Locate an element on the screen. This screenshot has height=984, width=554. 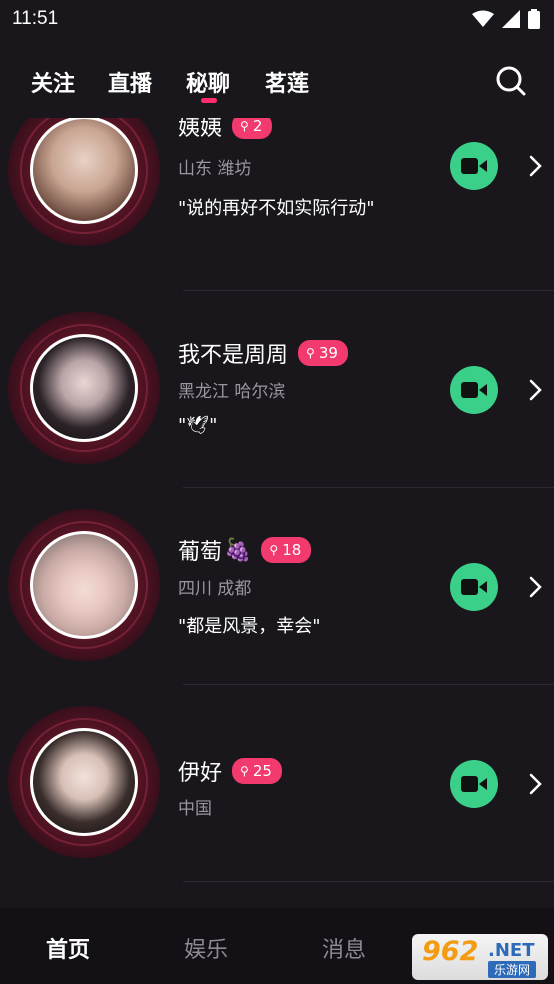
user-signature: "🕊" is located at coordinates (198, 425).